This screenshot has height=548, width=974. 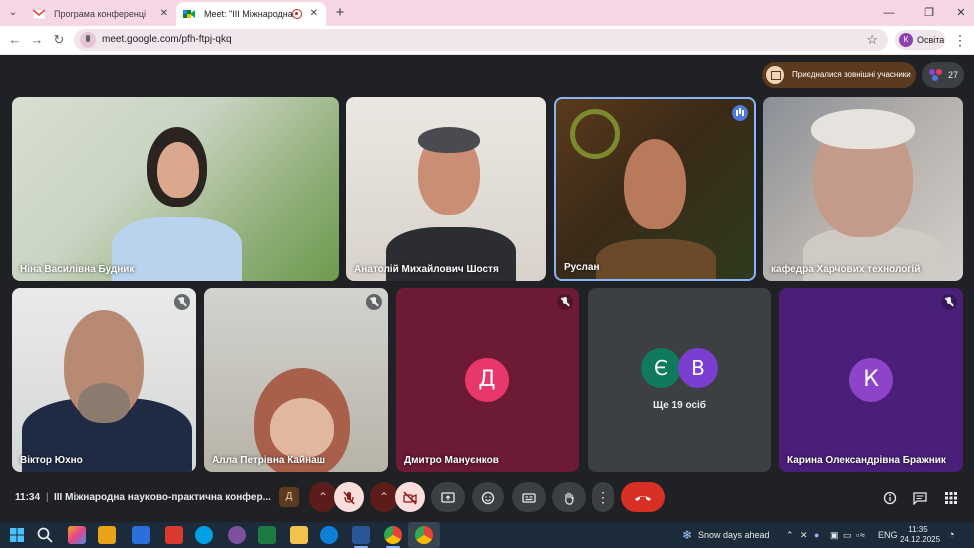 What do you see at coordinates (961, 13) in the screenshot?
I see `close-window-icon: ✕` at bounding box center [961, 13].